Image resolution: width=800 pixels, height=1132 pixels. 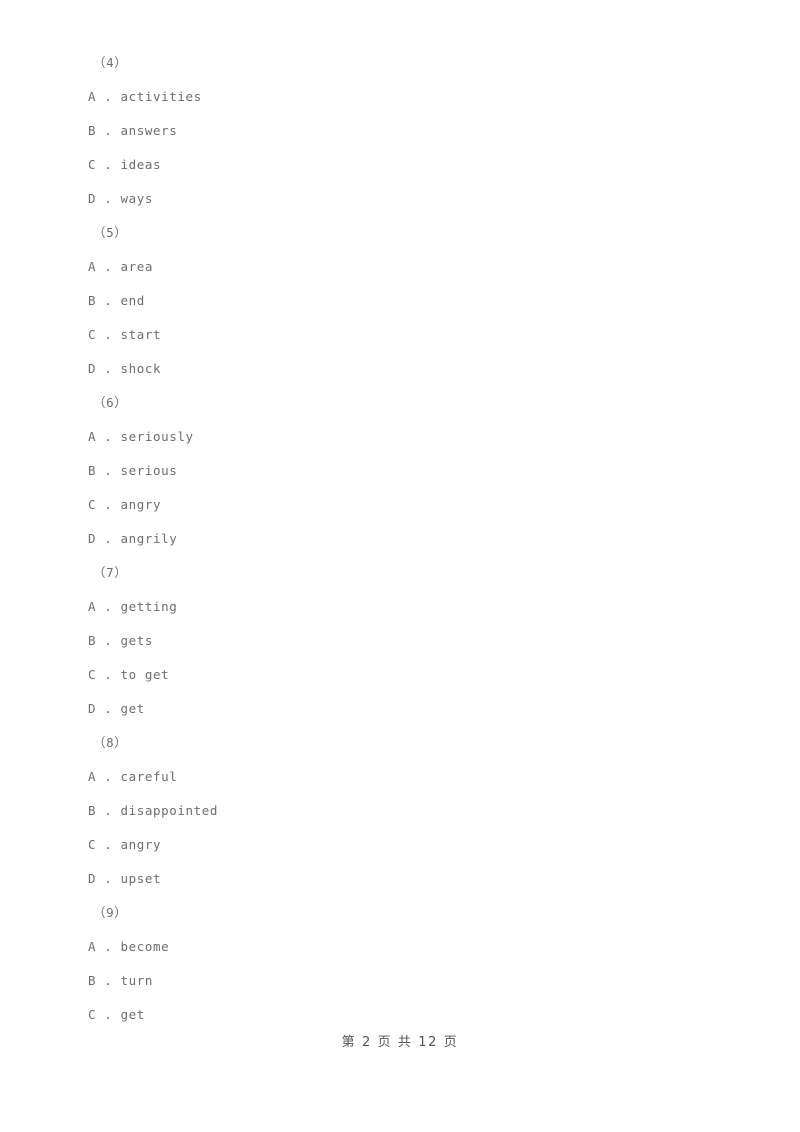 What do you see at coordinates (400, 811) in the screenshot?
I see `answer-option: B . disappointed` at bounding box center [400, 811].